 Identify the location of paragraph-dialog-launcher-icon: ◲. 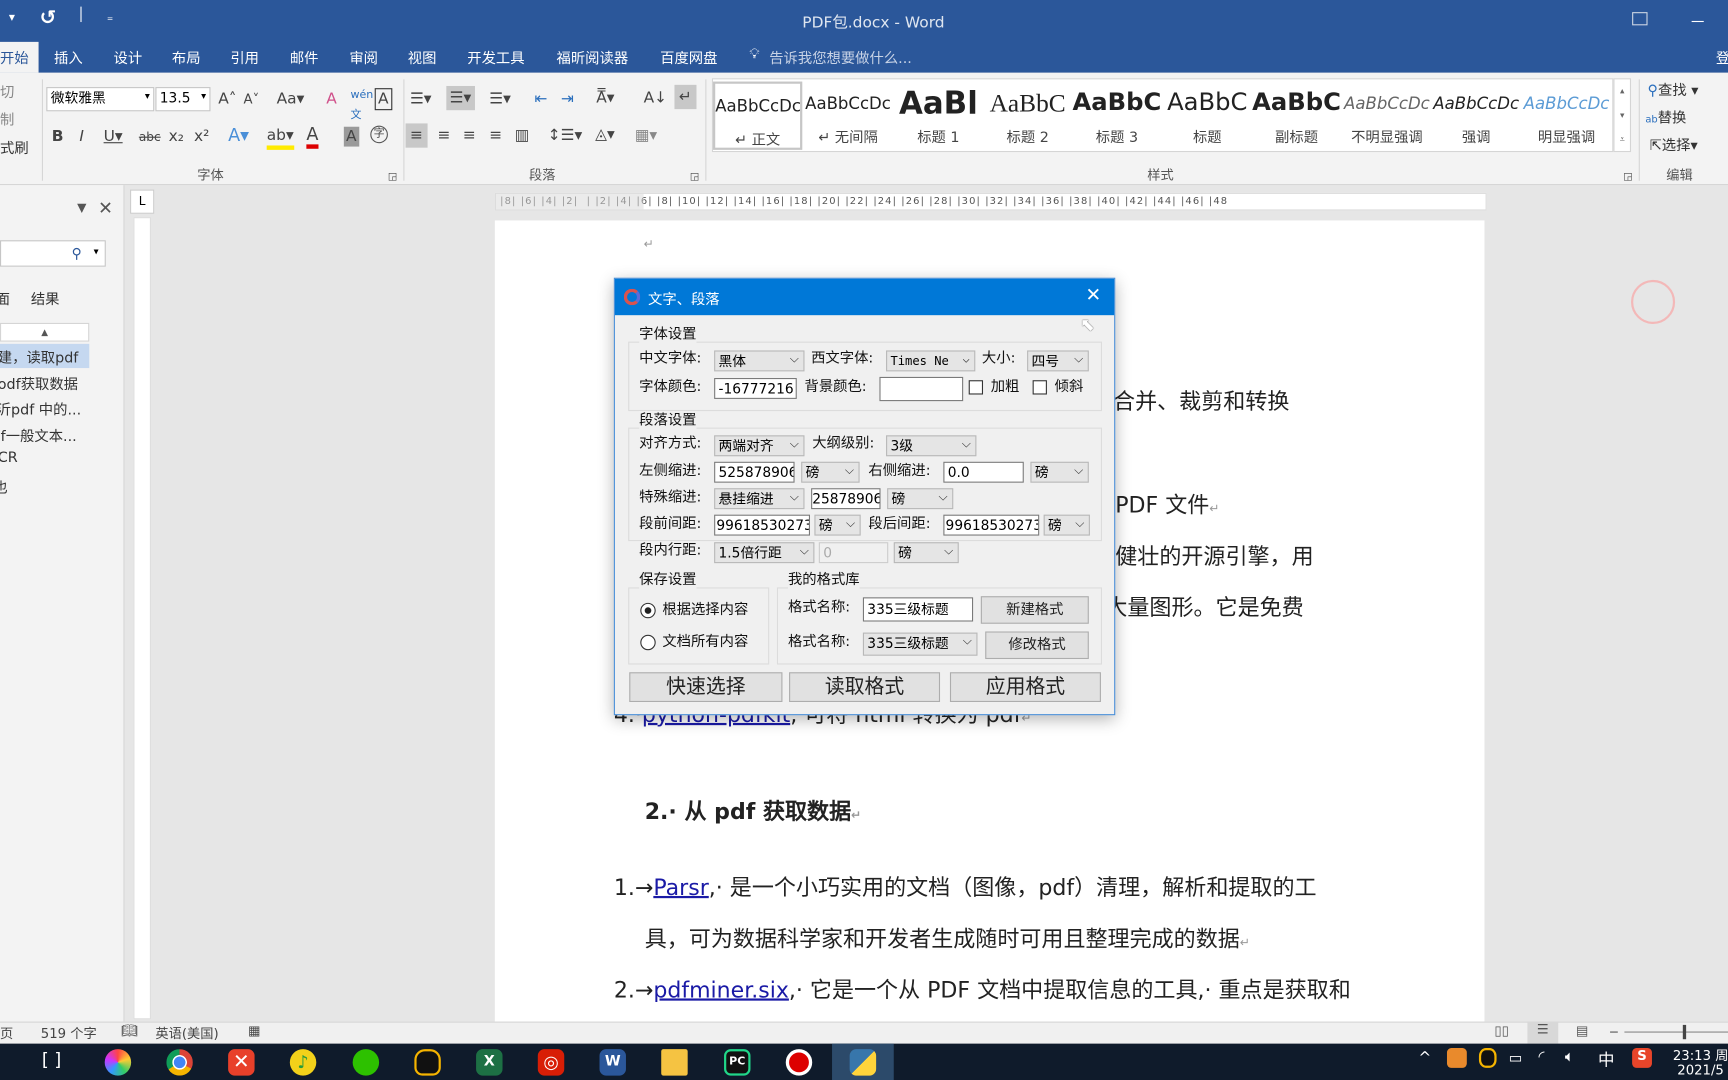
(694, 178).